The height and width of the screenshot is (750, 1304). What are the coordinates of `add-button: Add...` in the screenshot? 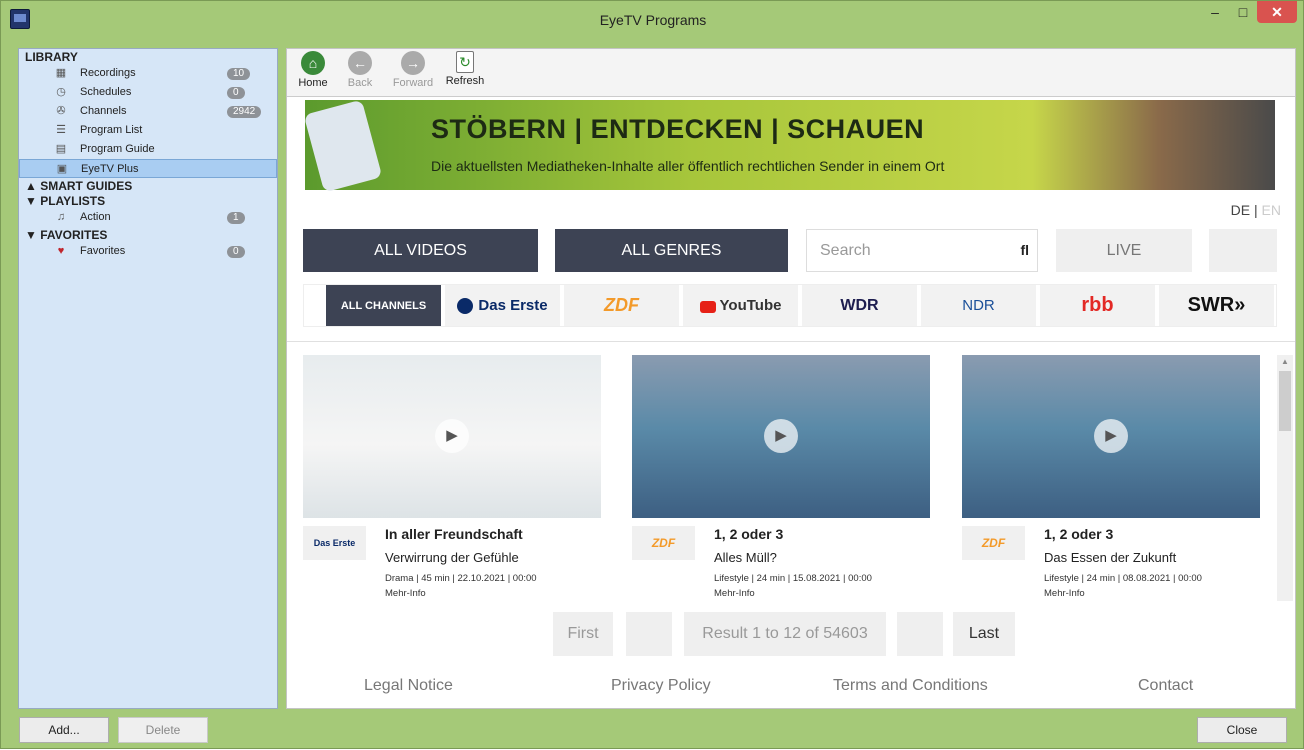 It's located at (64, 730).